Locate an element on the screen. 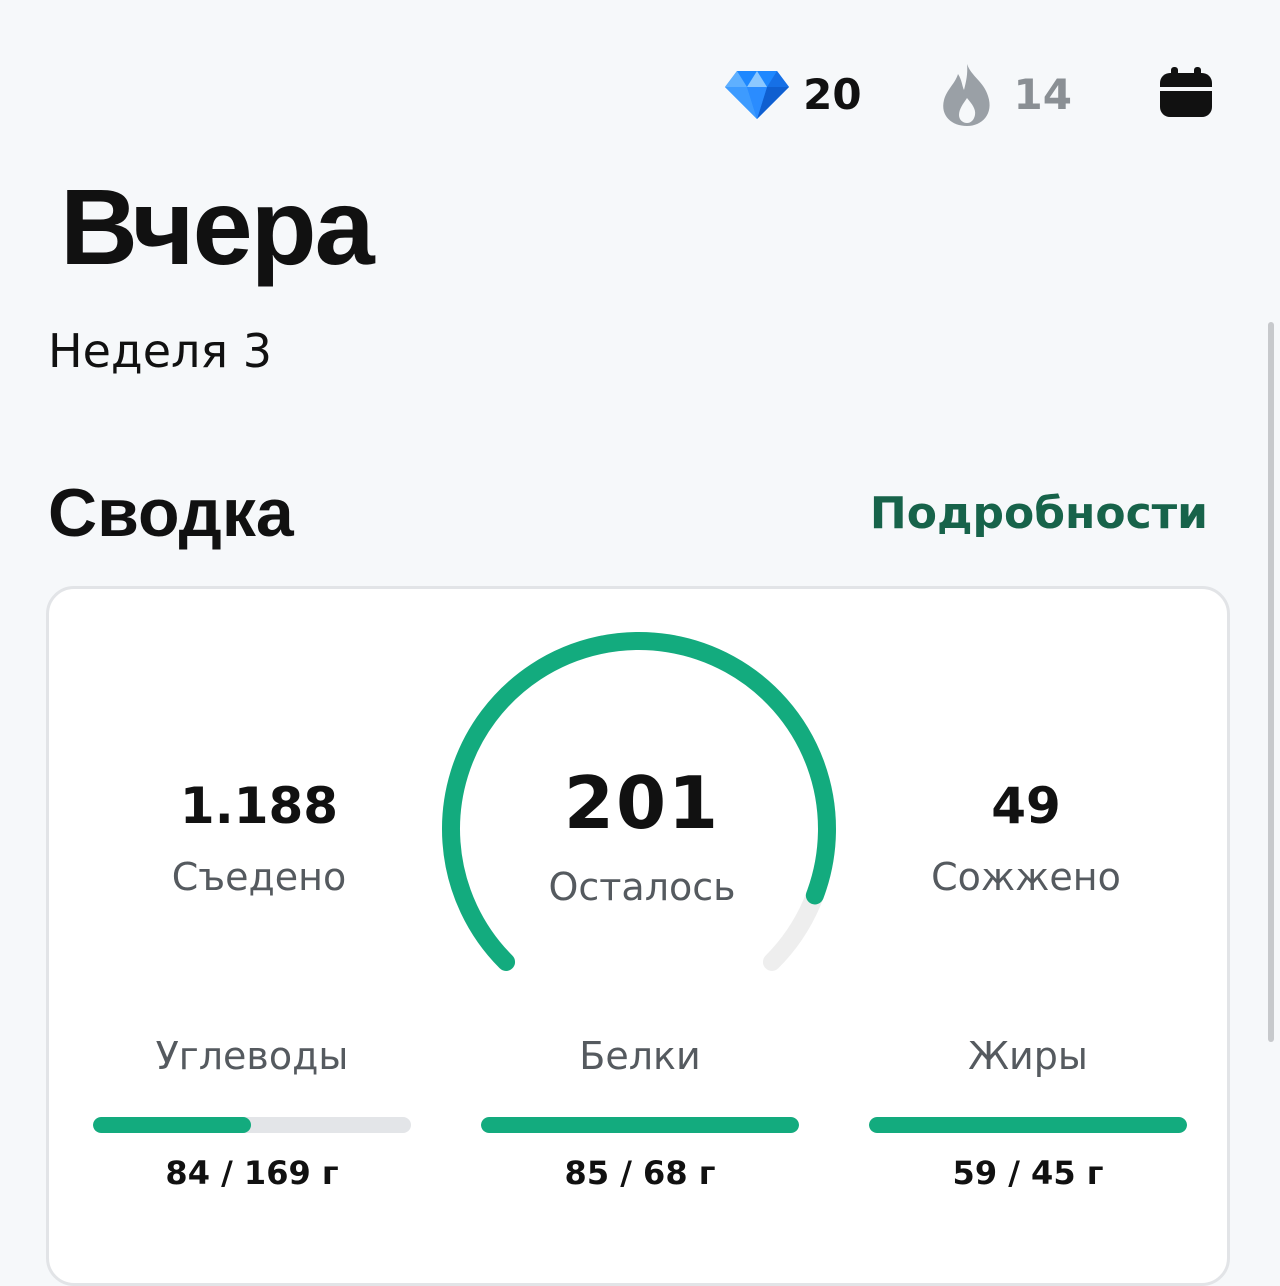  remaining-metric: 201 Осталось is located at coordinates (642, 838).